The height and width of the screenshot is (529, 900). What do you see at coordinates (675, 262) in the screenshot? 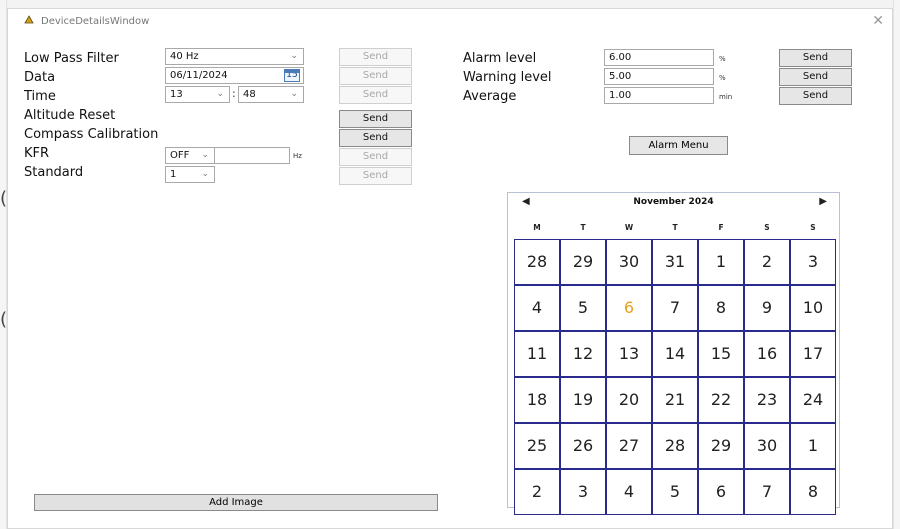
I see `calendar-day: 31` at bounding box center [675, 262].